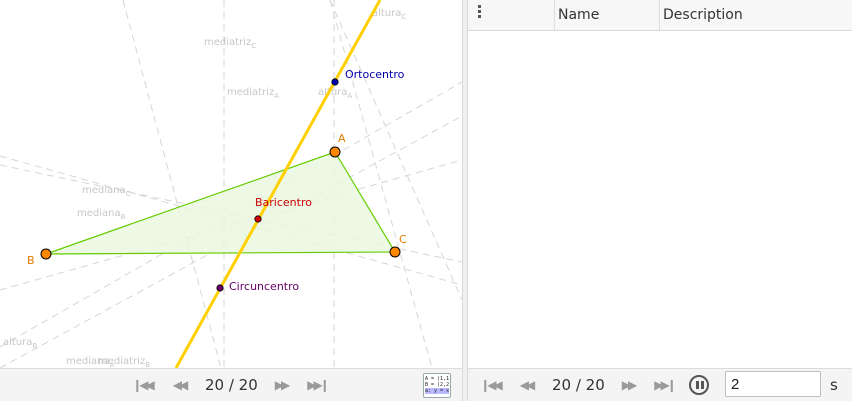 Image resolution: width=852 pixels, height=401 pixels. Describe the element at coordinates (755, 15) in the screenshot. I see `column-header-description: Description` at that location.